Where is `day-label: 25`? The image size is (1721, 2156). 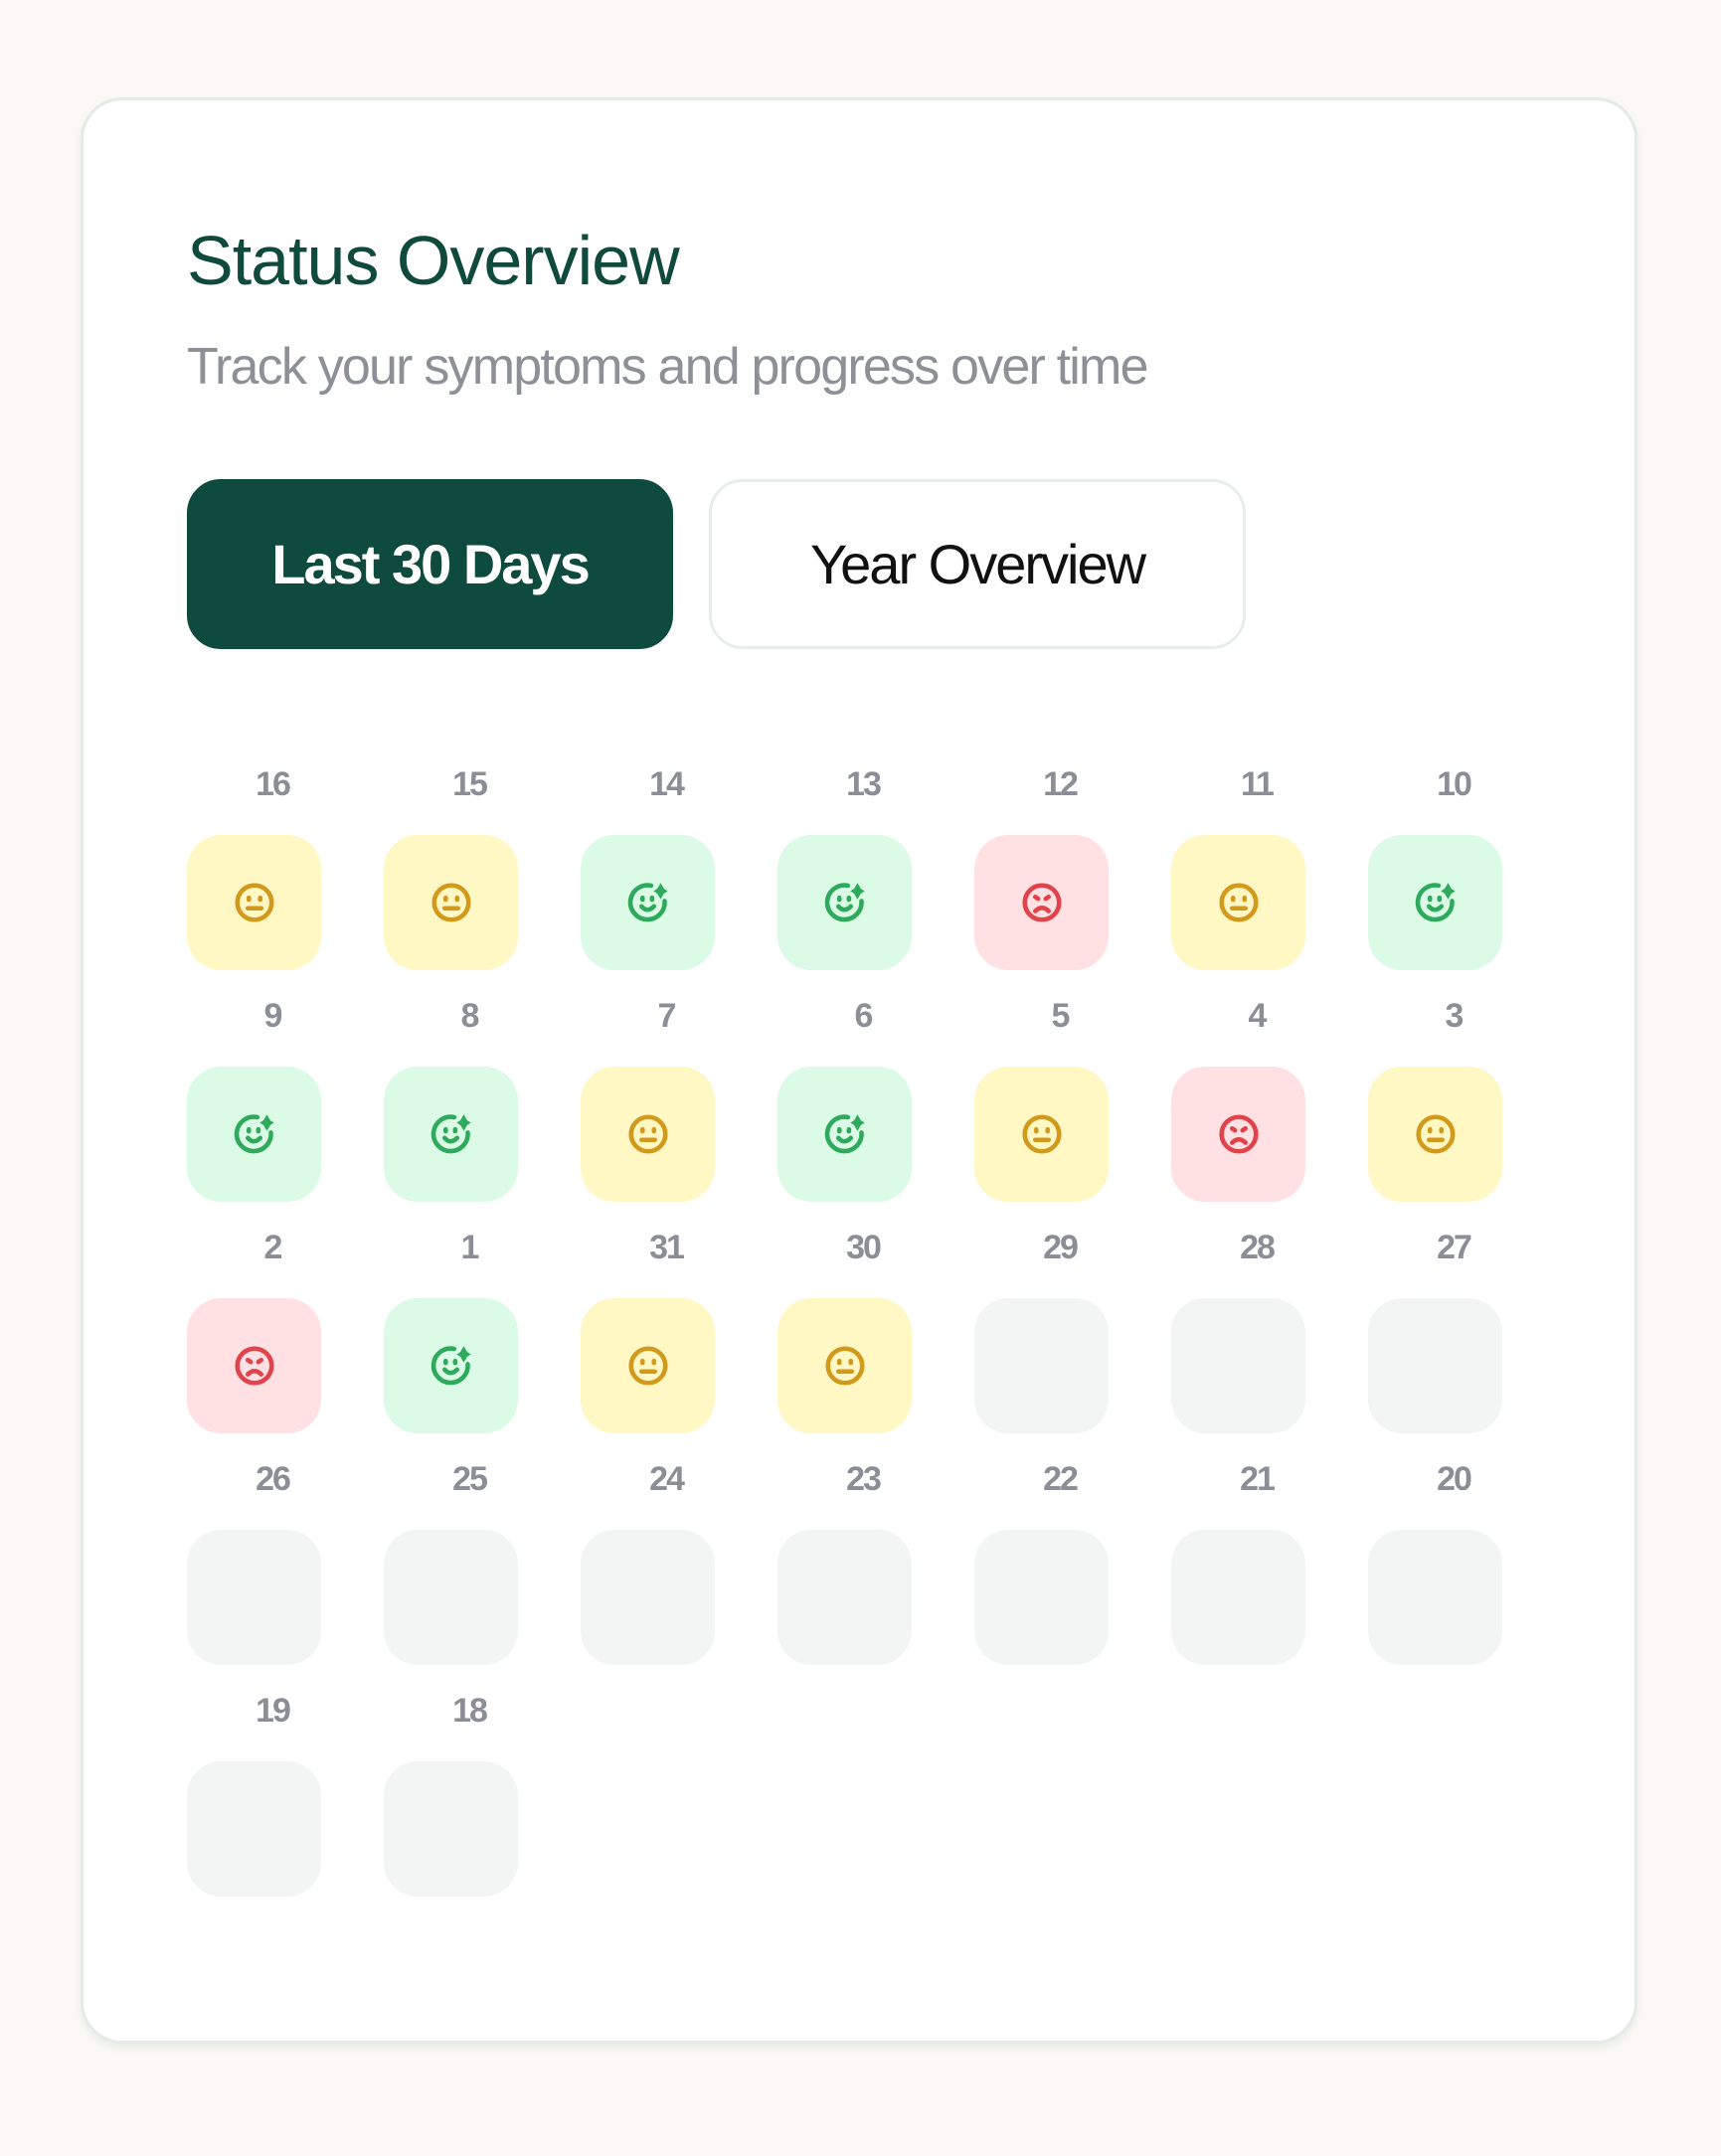
day-label: 25 is located at coordinates (470, 1479).